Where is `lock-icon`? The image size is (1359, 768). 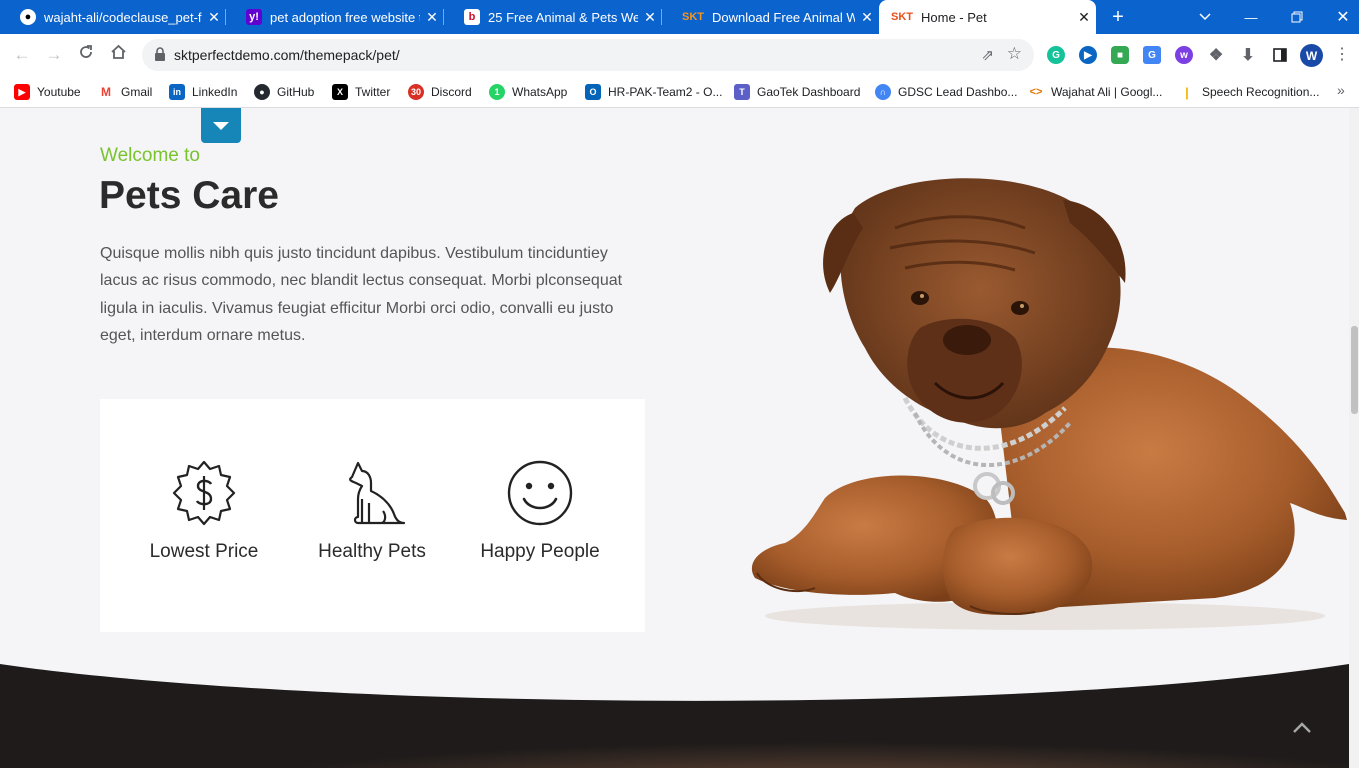 lock-icon is located at coordinates (160, 54).